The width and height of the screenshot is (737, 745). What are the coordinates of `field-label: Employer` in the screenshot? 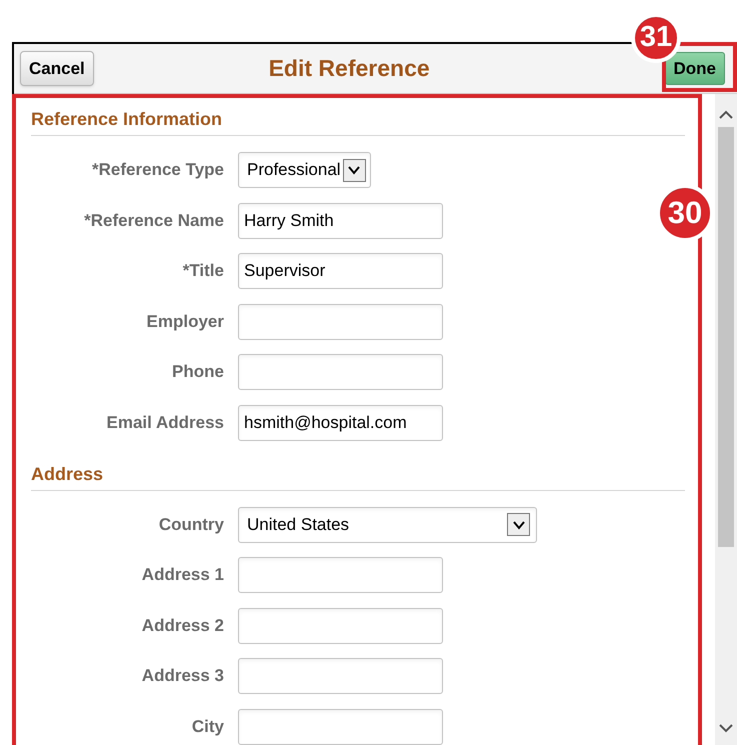 It's located at (185, 321).